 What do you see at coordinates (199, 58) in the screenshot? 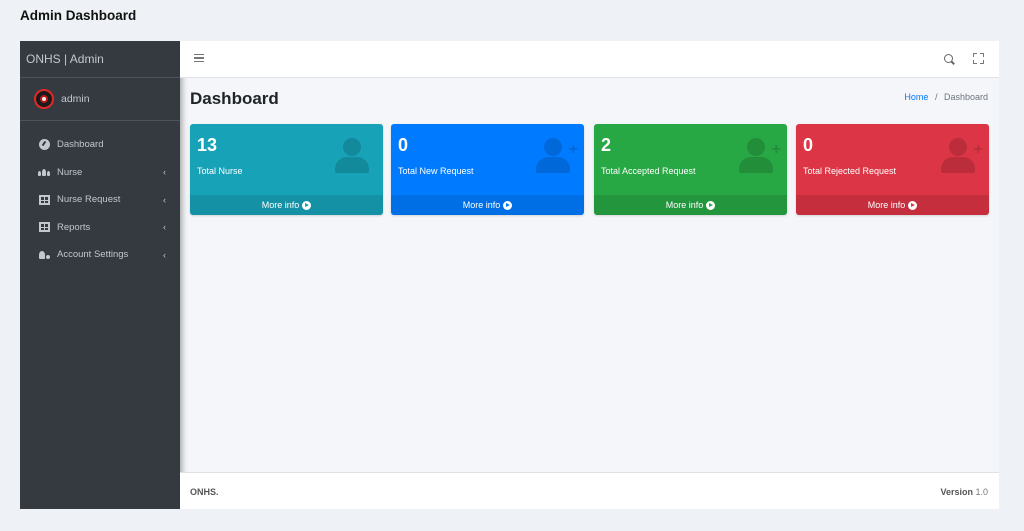
I see `hamburger-menu-icon` at bounding box center [199, 58].